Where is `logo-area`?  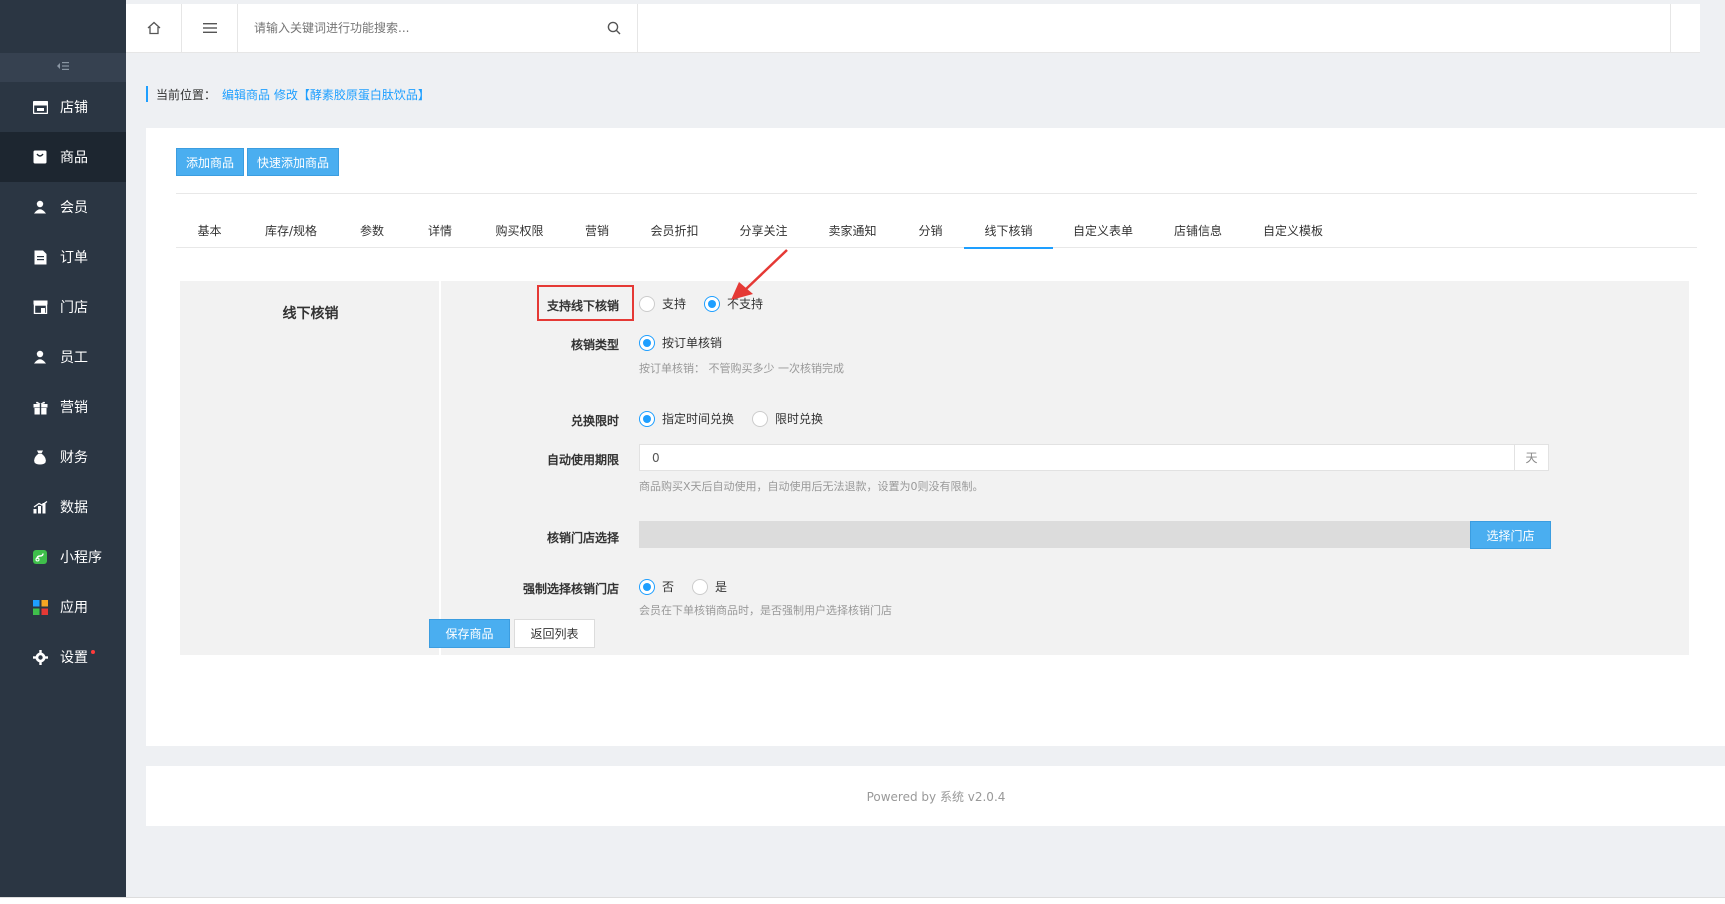 logo-area is located at coordinates (63, 26).